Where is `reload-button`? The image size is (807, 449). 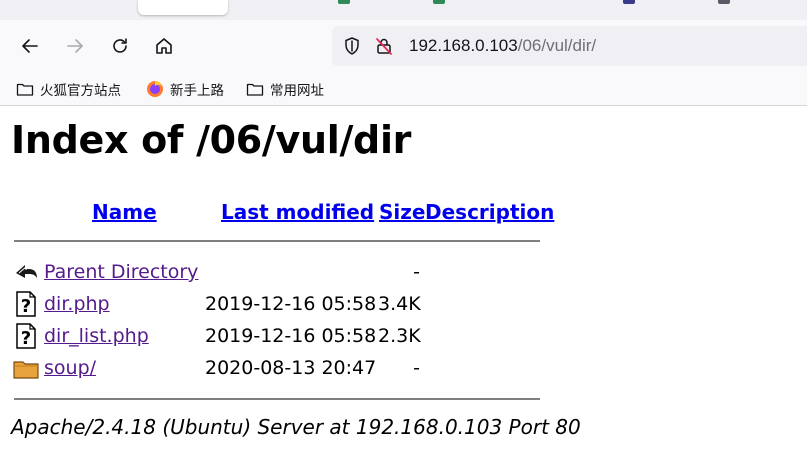
reload-button is located at coordinates (120, 46).